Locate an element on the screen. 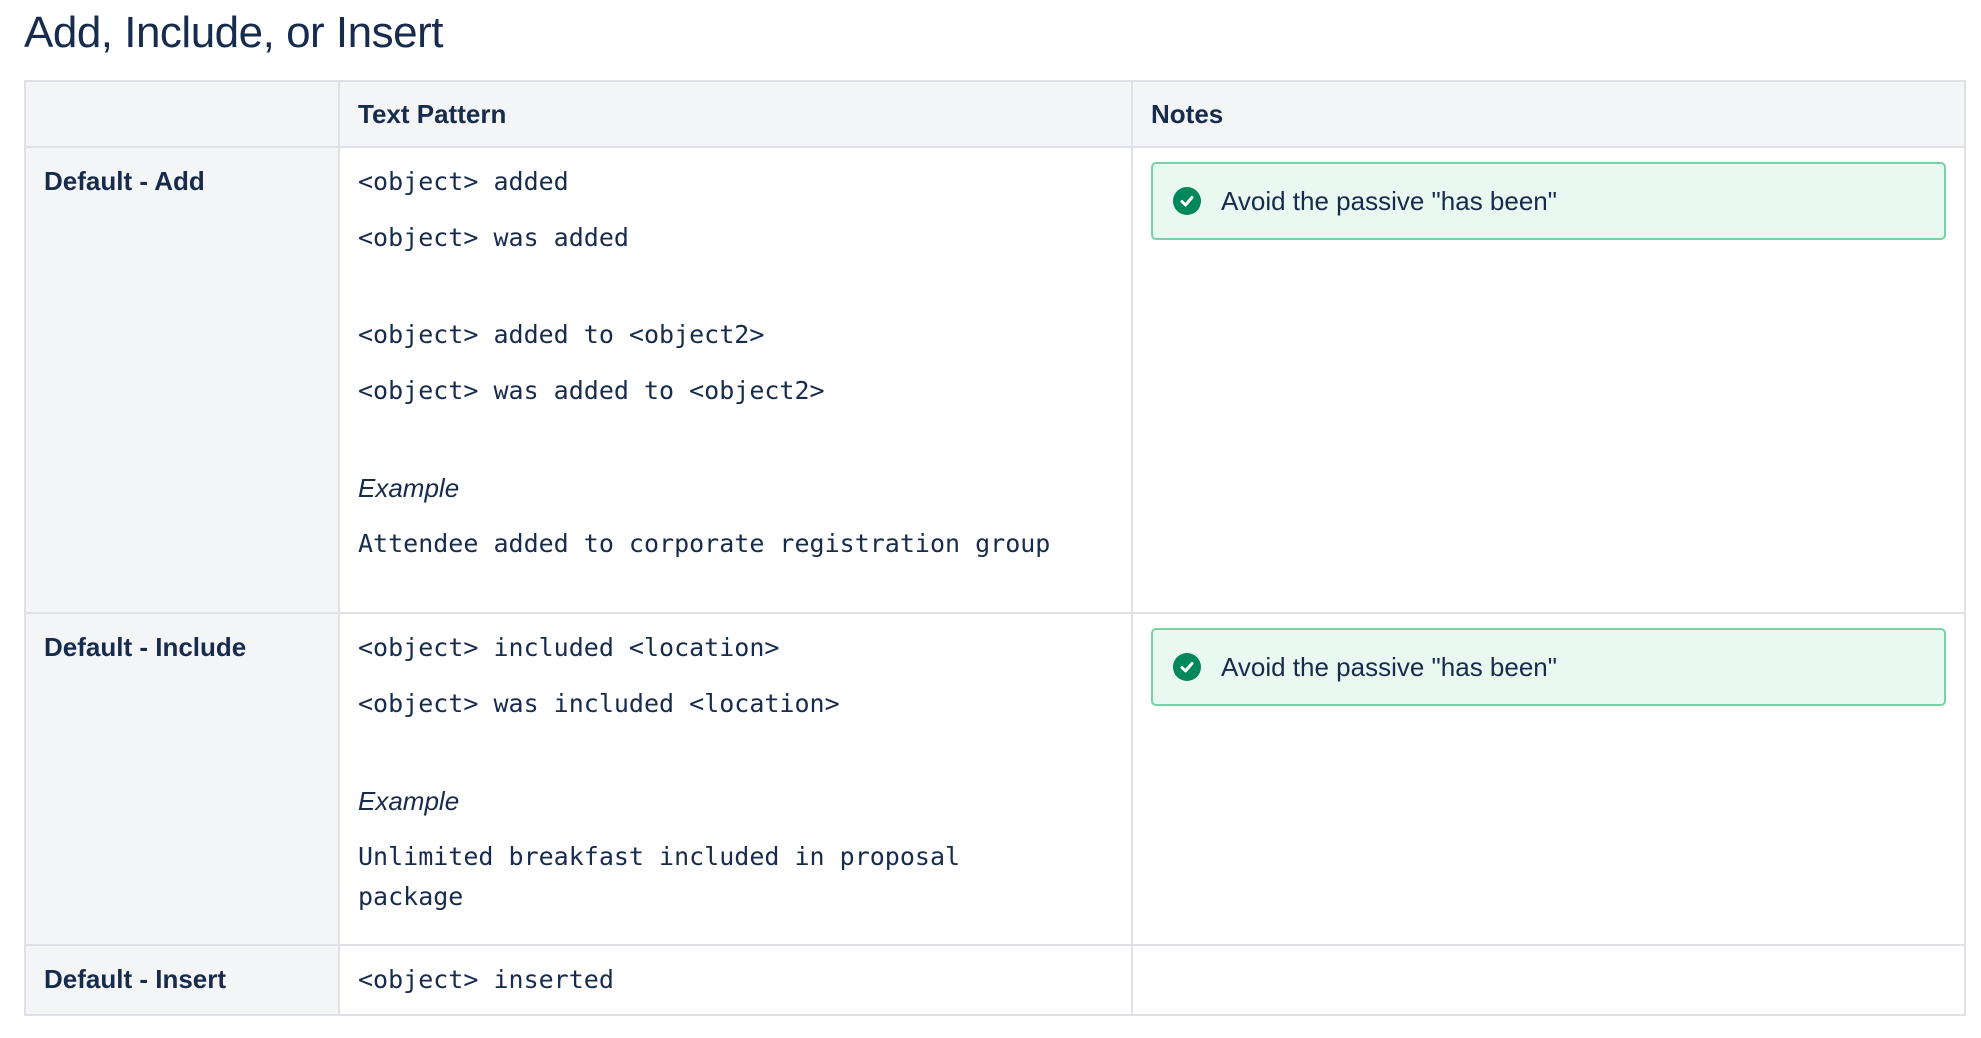  pattern-text: <object> added to <object2> is located at coordinates (561, 334).